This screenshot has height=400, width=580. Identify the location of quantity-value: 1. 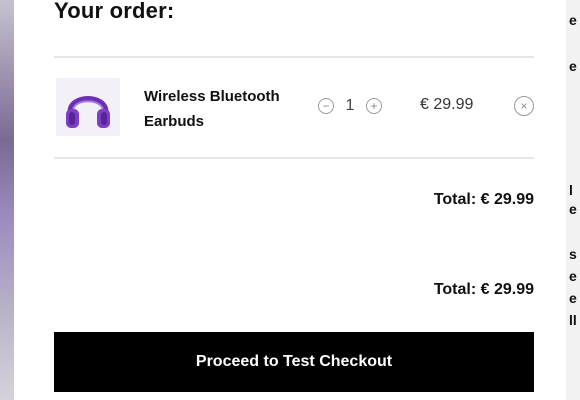
(350, 105).